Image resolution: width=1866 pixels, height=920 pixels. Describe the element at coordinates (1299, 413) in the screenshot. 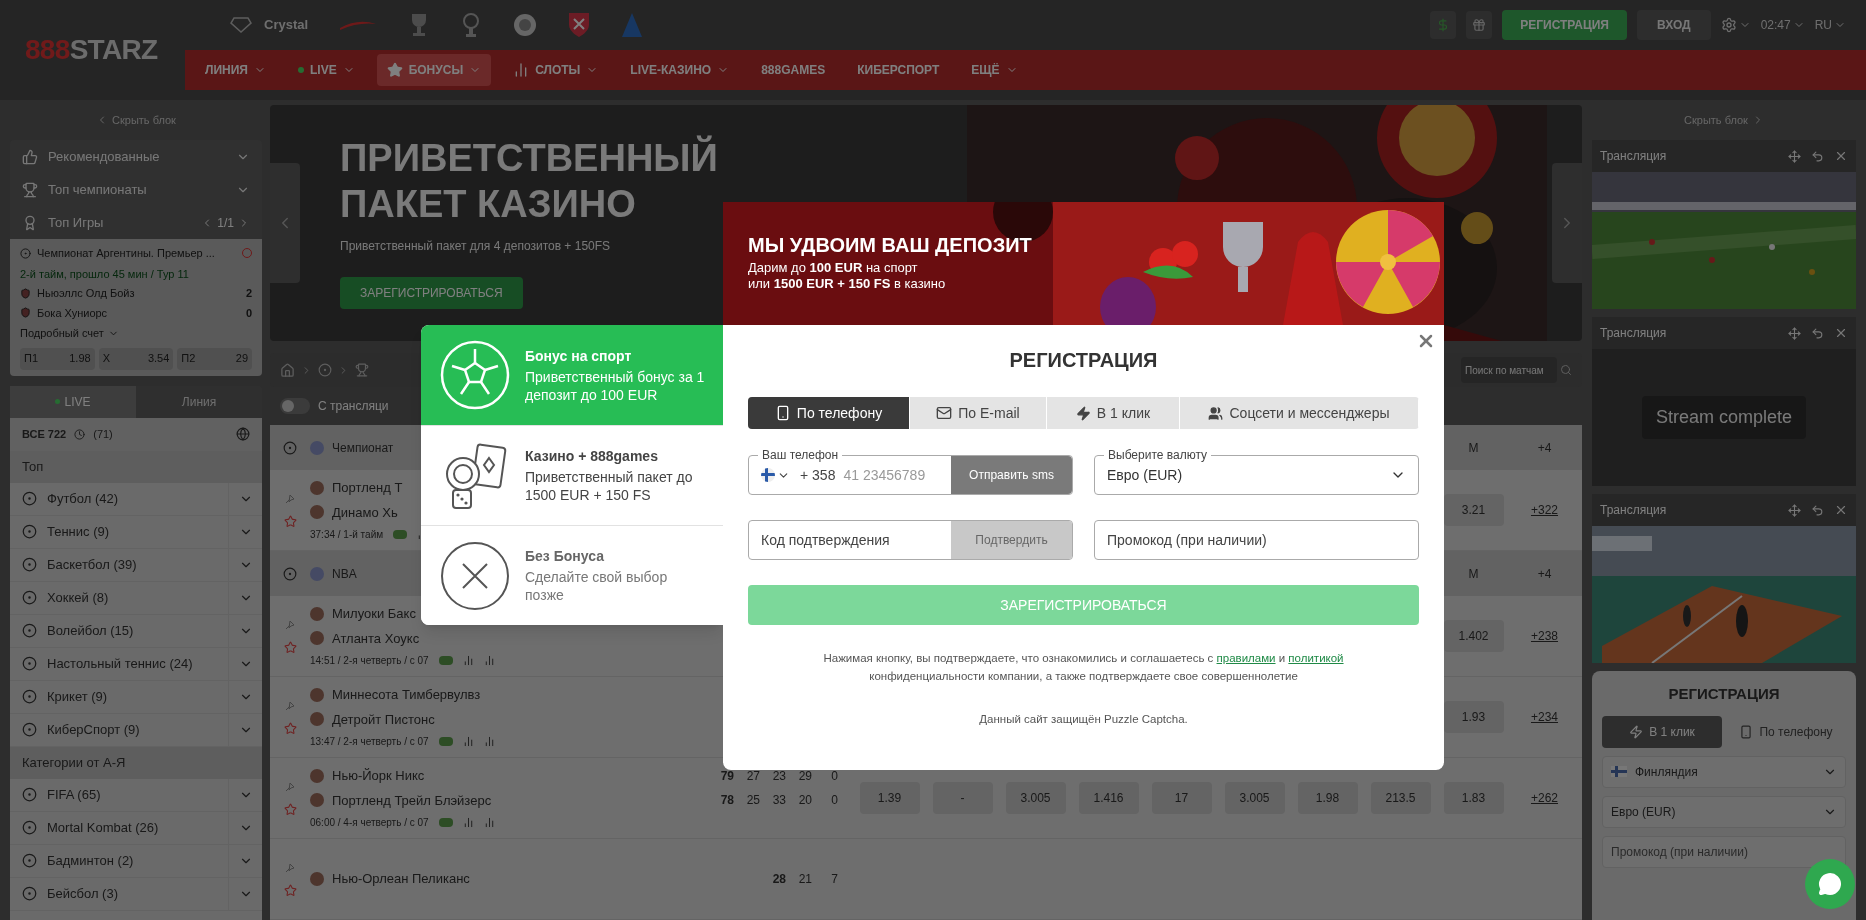

I see `registration-method-tab: Соцсети и мессенджеры` at that location.